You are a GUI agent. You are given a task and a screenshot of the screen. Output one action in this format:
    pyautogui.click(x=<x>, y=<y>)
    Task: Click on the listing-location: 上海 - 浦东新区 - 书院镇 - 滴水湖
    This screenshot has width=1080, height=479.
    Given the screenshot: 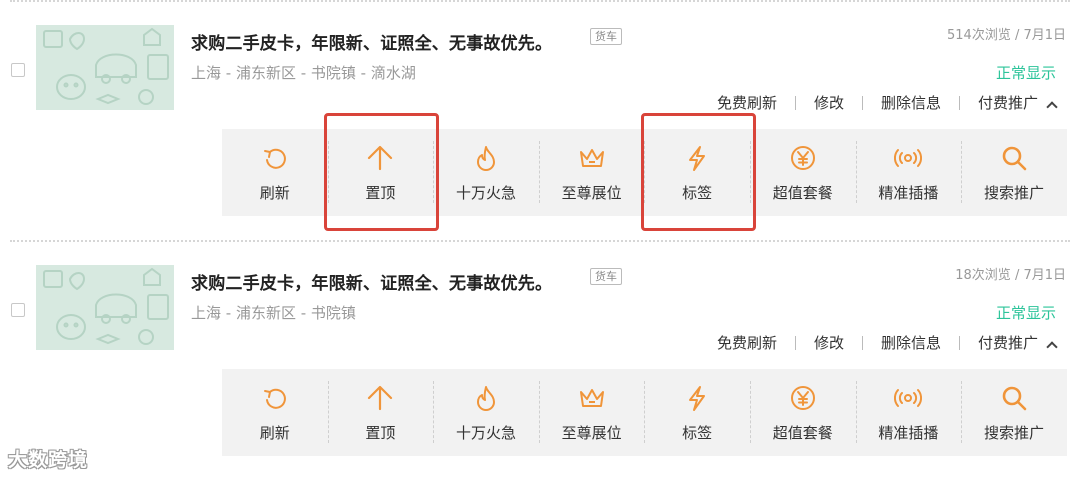 What is the action you would take?
    pyautogui.click(x=303, y=73)
    